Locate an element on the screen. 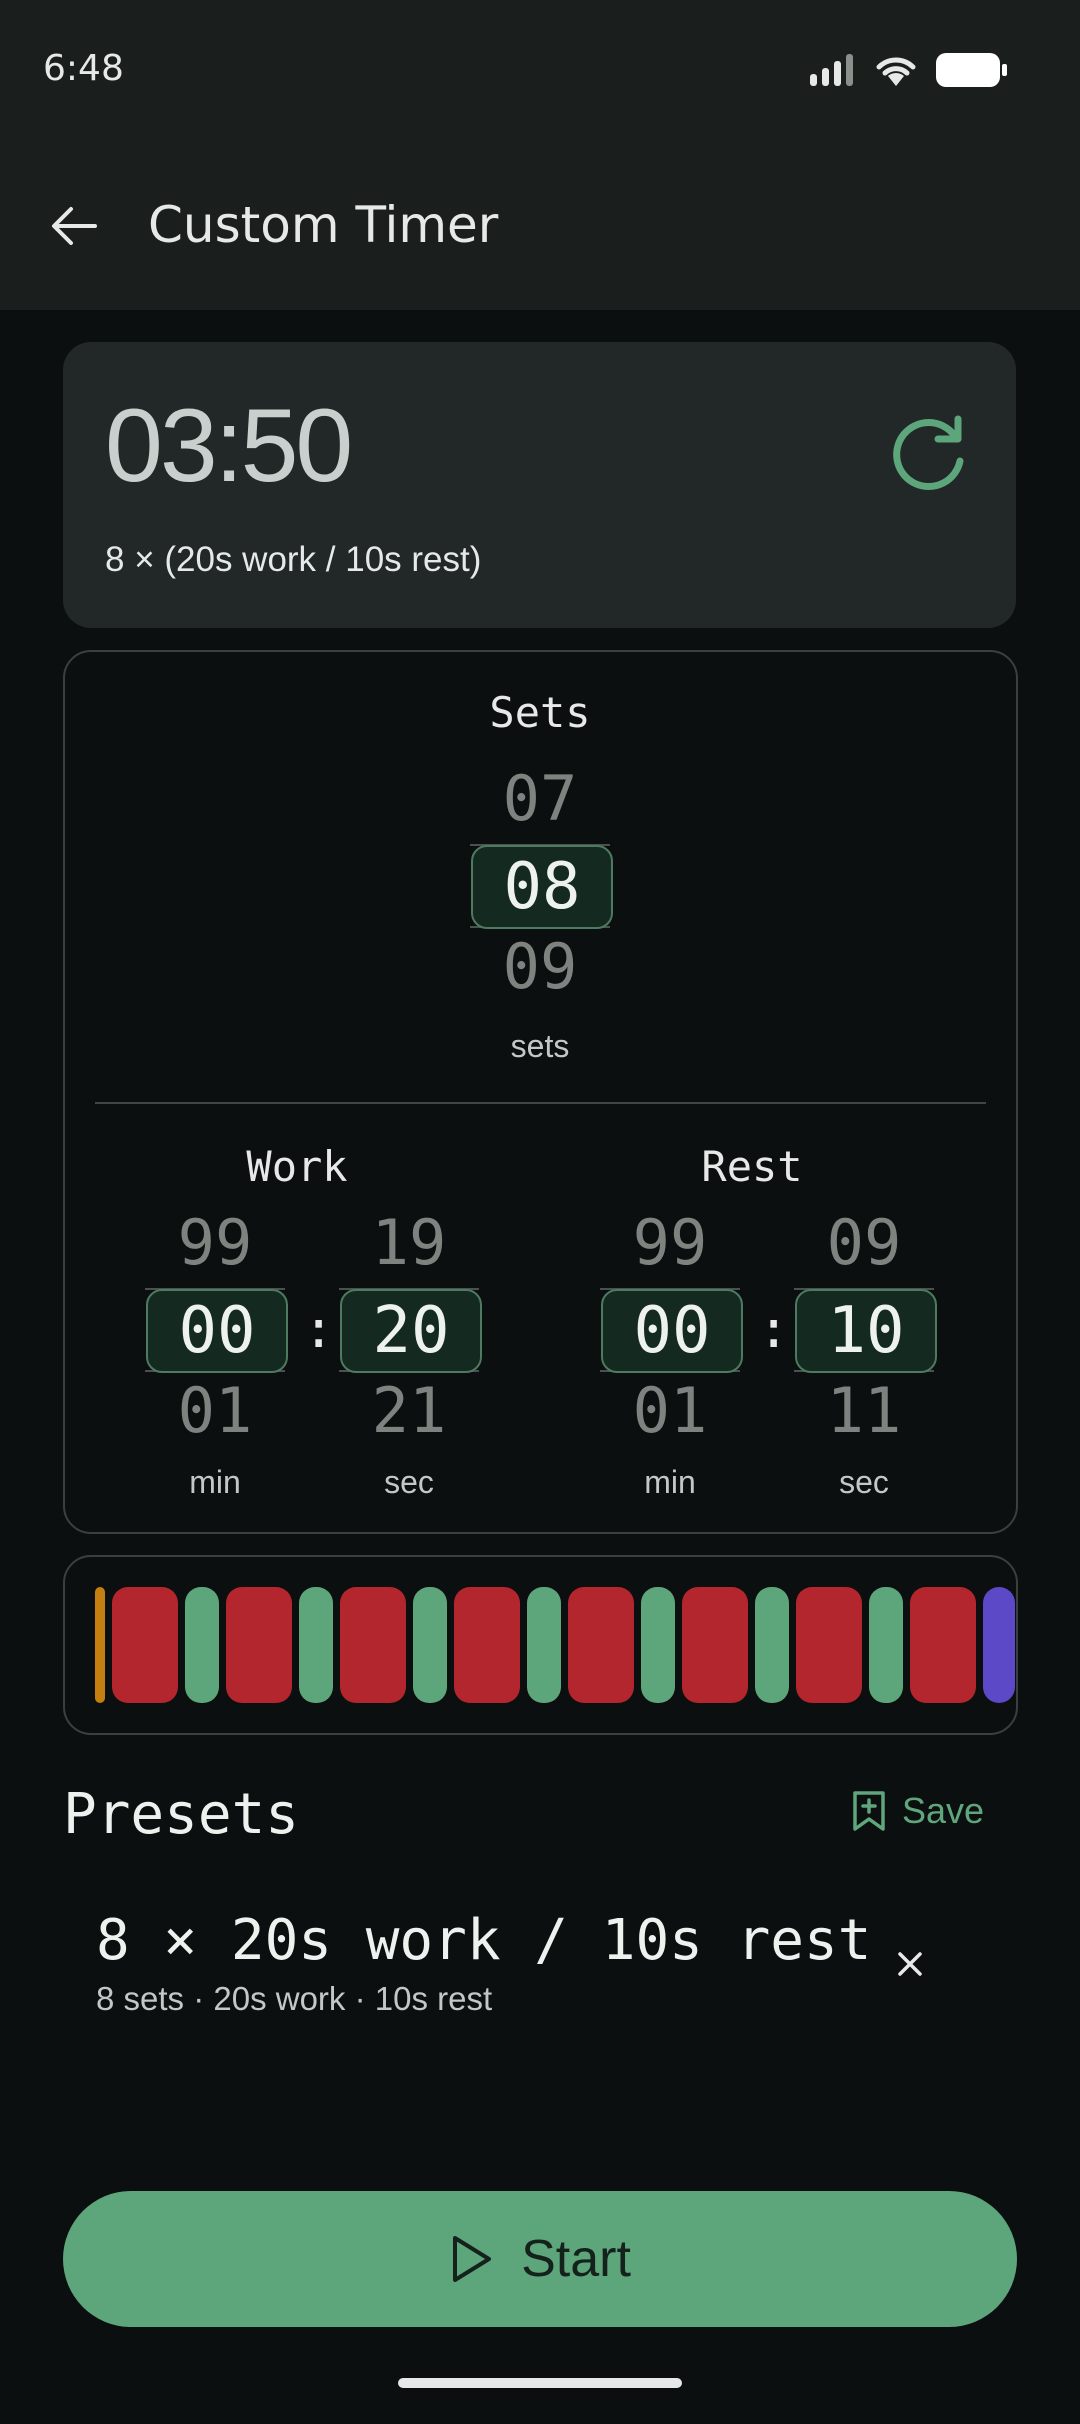  save-preset-button: Save is located at coordinates (918, 1811).